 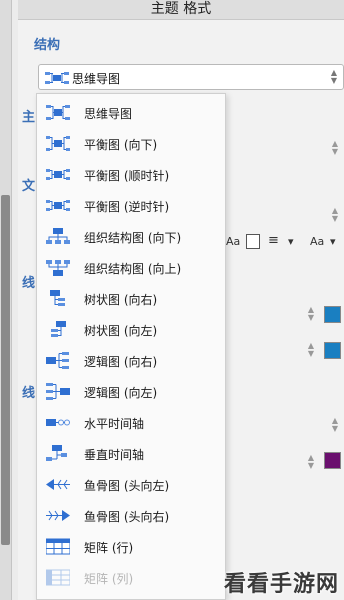 What do you see at coordinates (332, 460) in the screenshot?
I see `color-swatch-purple` at bounding box center [332, 460].